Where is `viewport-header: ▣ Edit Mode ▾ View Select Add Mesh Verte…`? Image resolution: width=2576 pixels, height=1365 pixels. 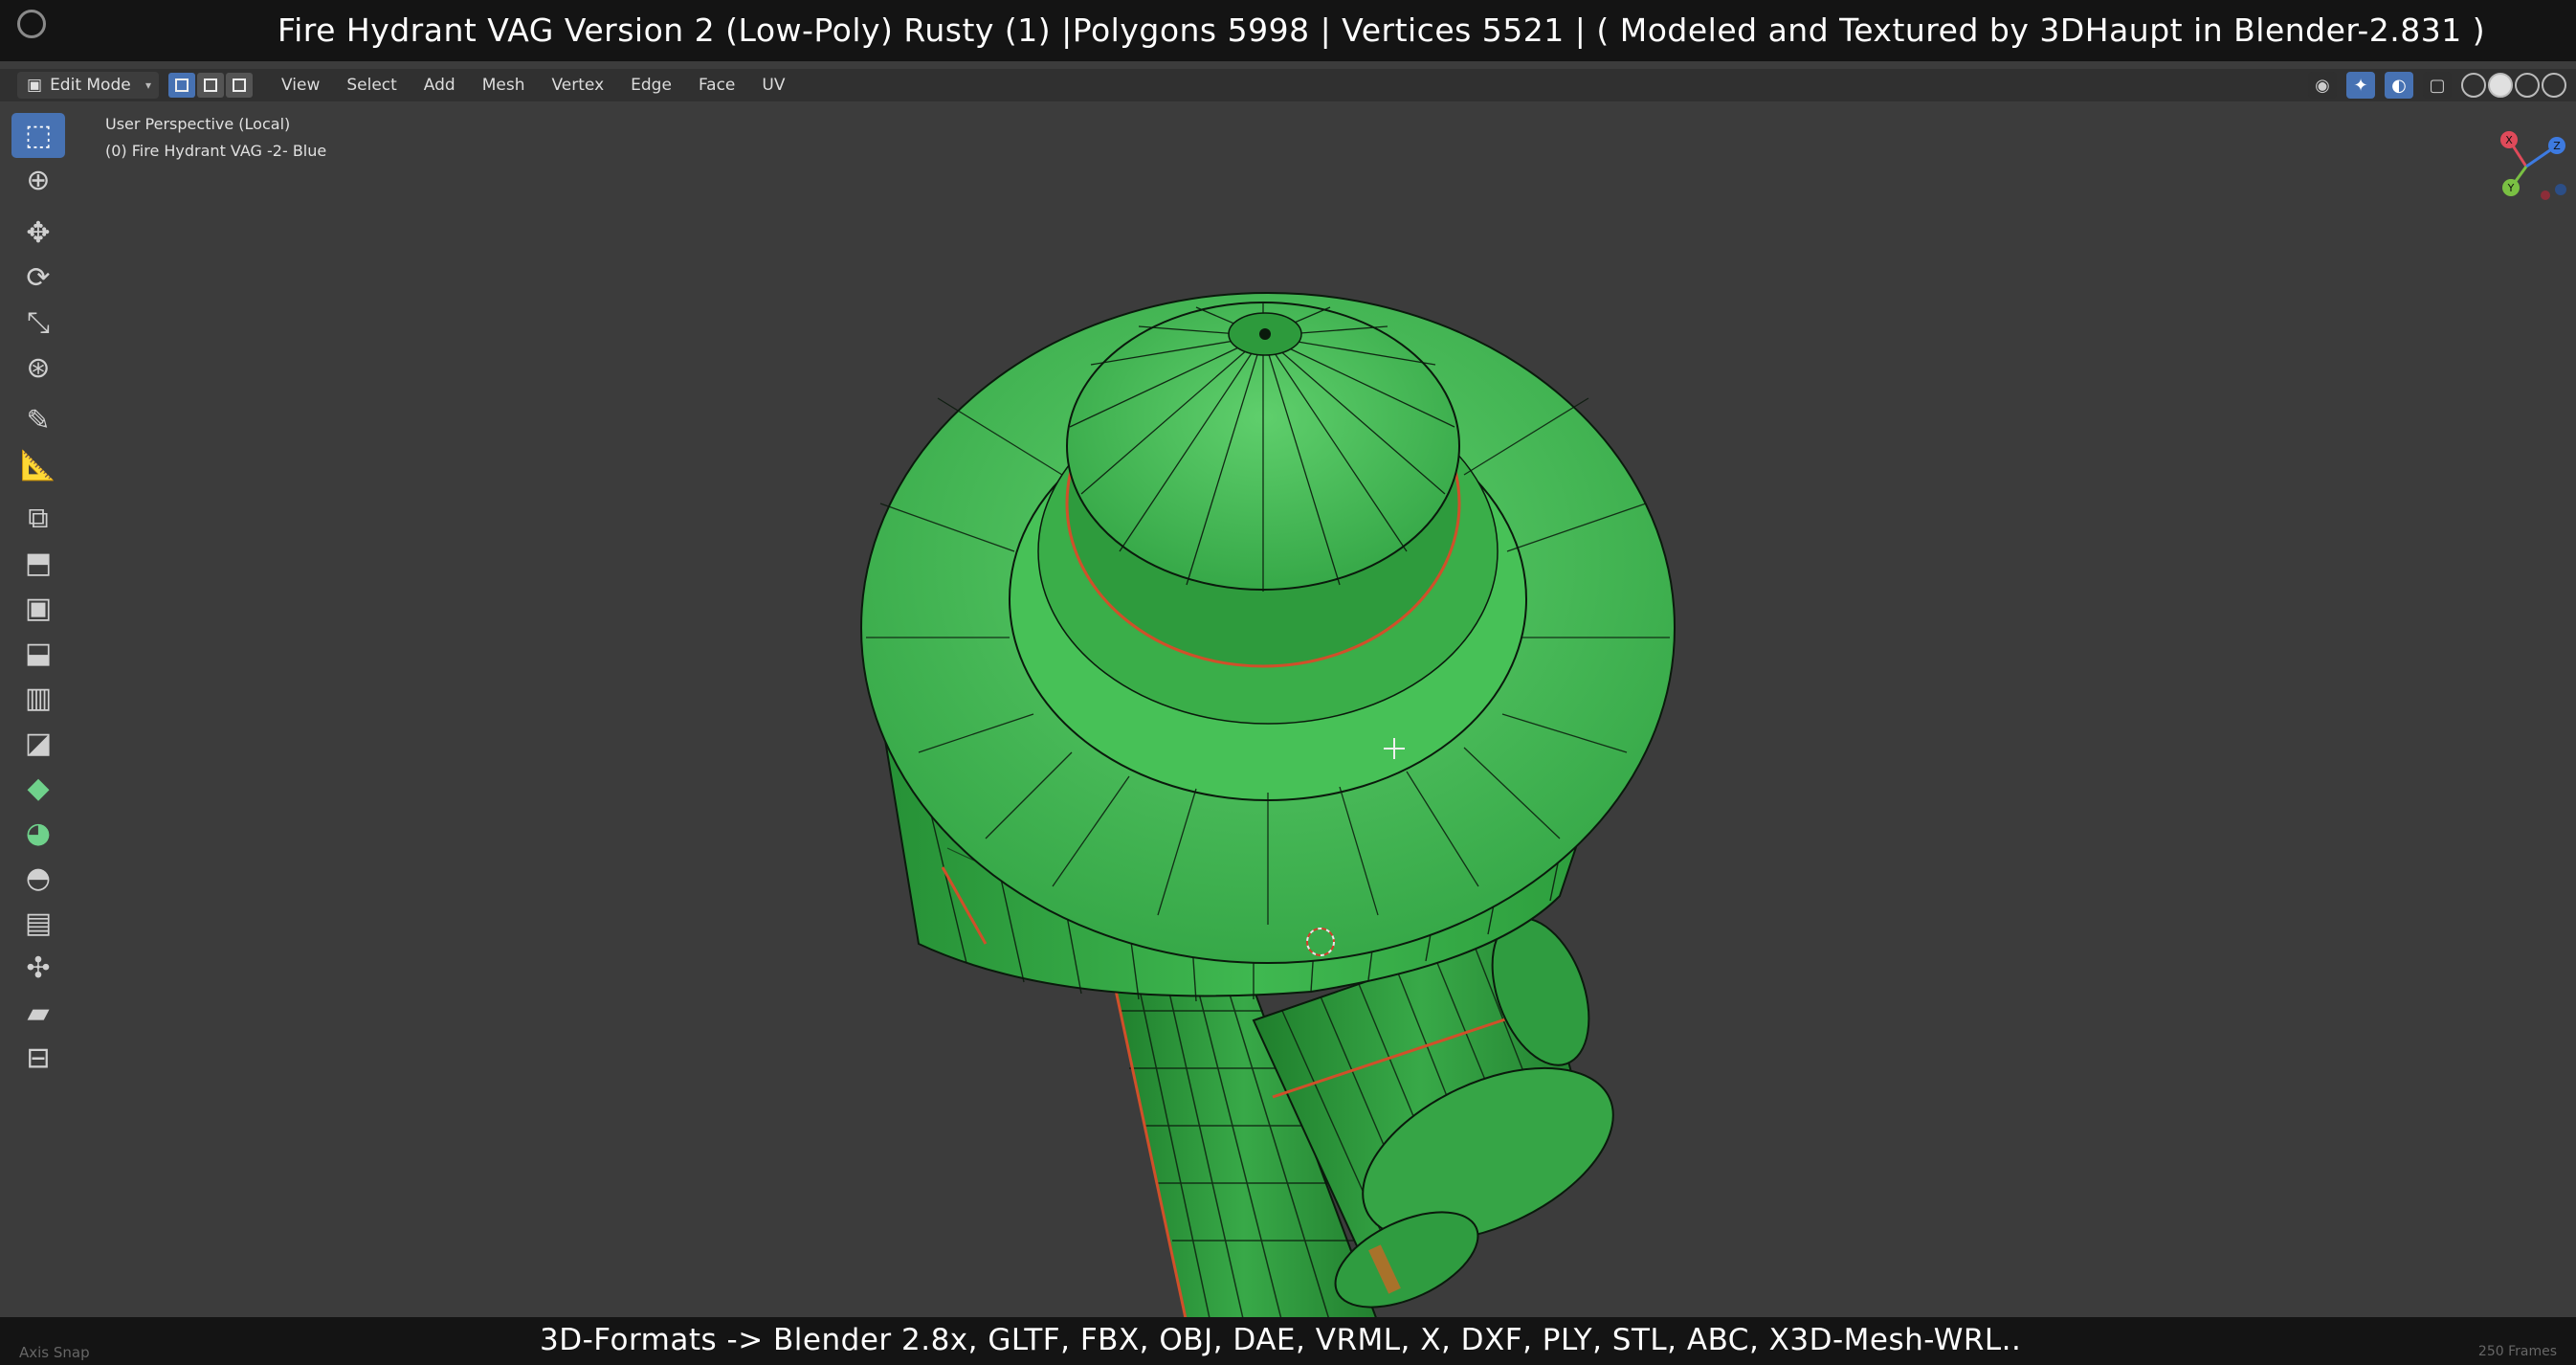 viewport-header: ▣ Edit Mode ▾ View Select Add Mesh Verte… is located at coordinates (1288, 85).